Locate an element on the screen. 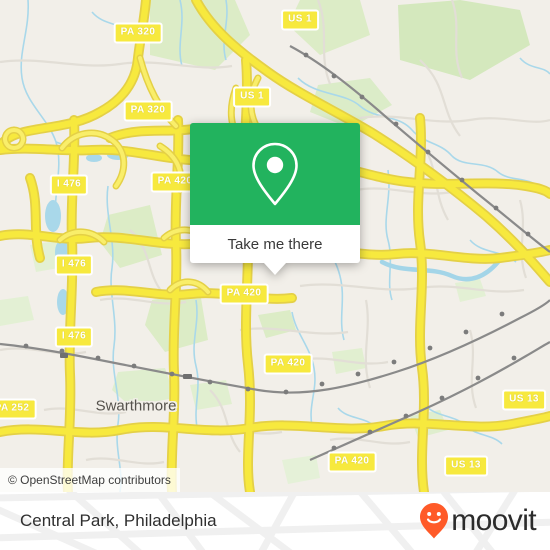 The height and width of the screenshot is (550, 550). road-shield: PA 252 is located at coordinates (18, 409).